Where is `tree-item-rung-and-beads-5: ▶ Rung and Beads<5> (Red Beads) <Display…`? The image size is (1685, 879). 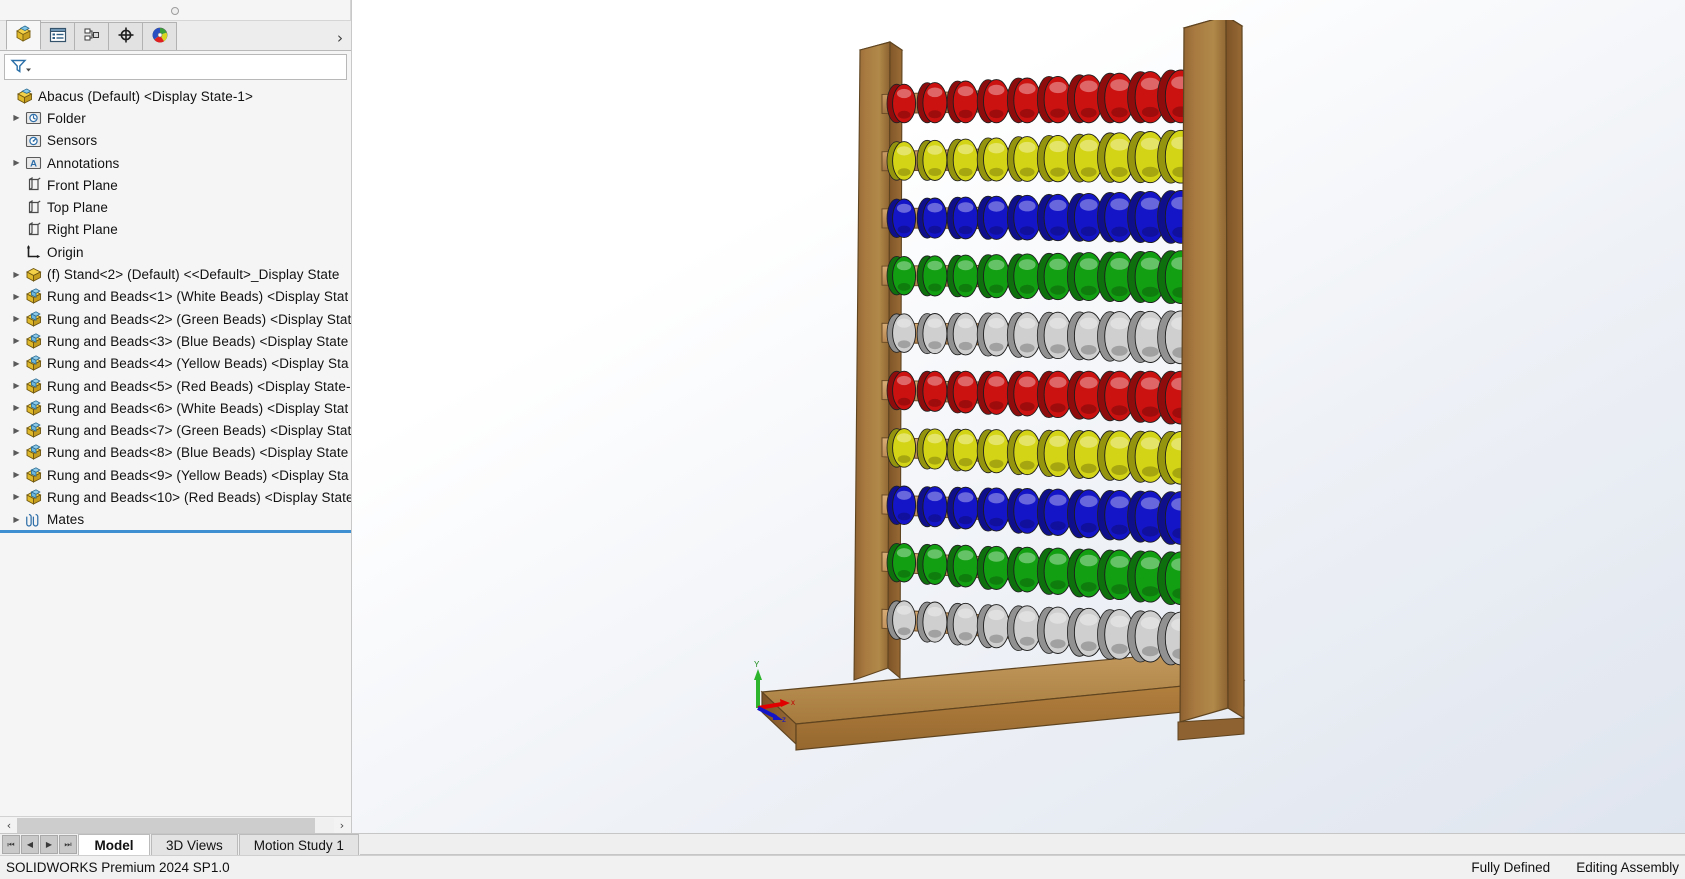 tree-item-rung-and-beads-5: ▶ Rung and Beads<5> (Red Beads) <Display… is located at coordinates (175, 386).